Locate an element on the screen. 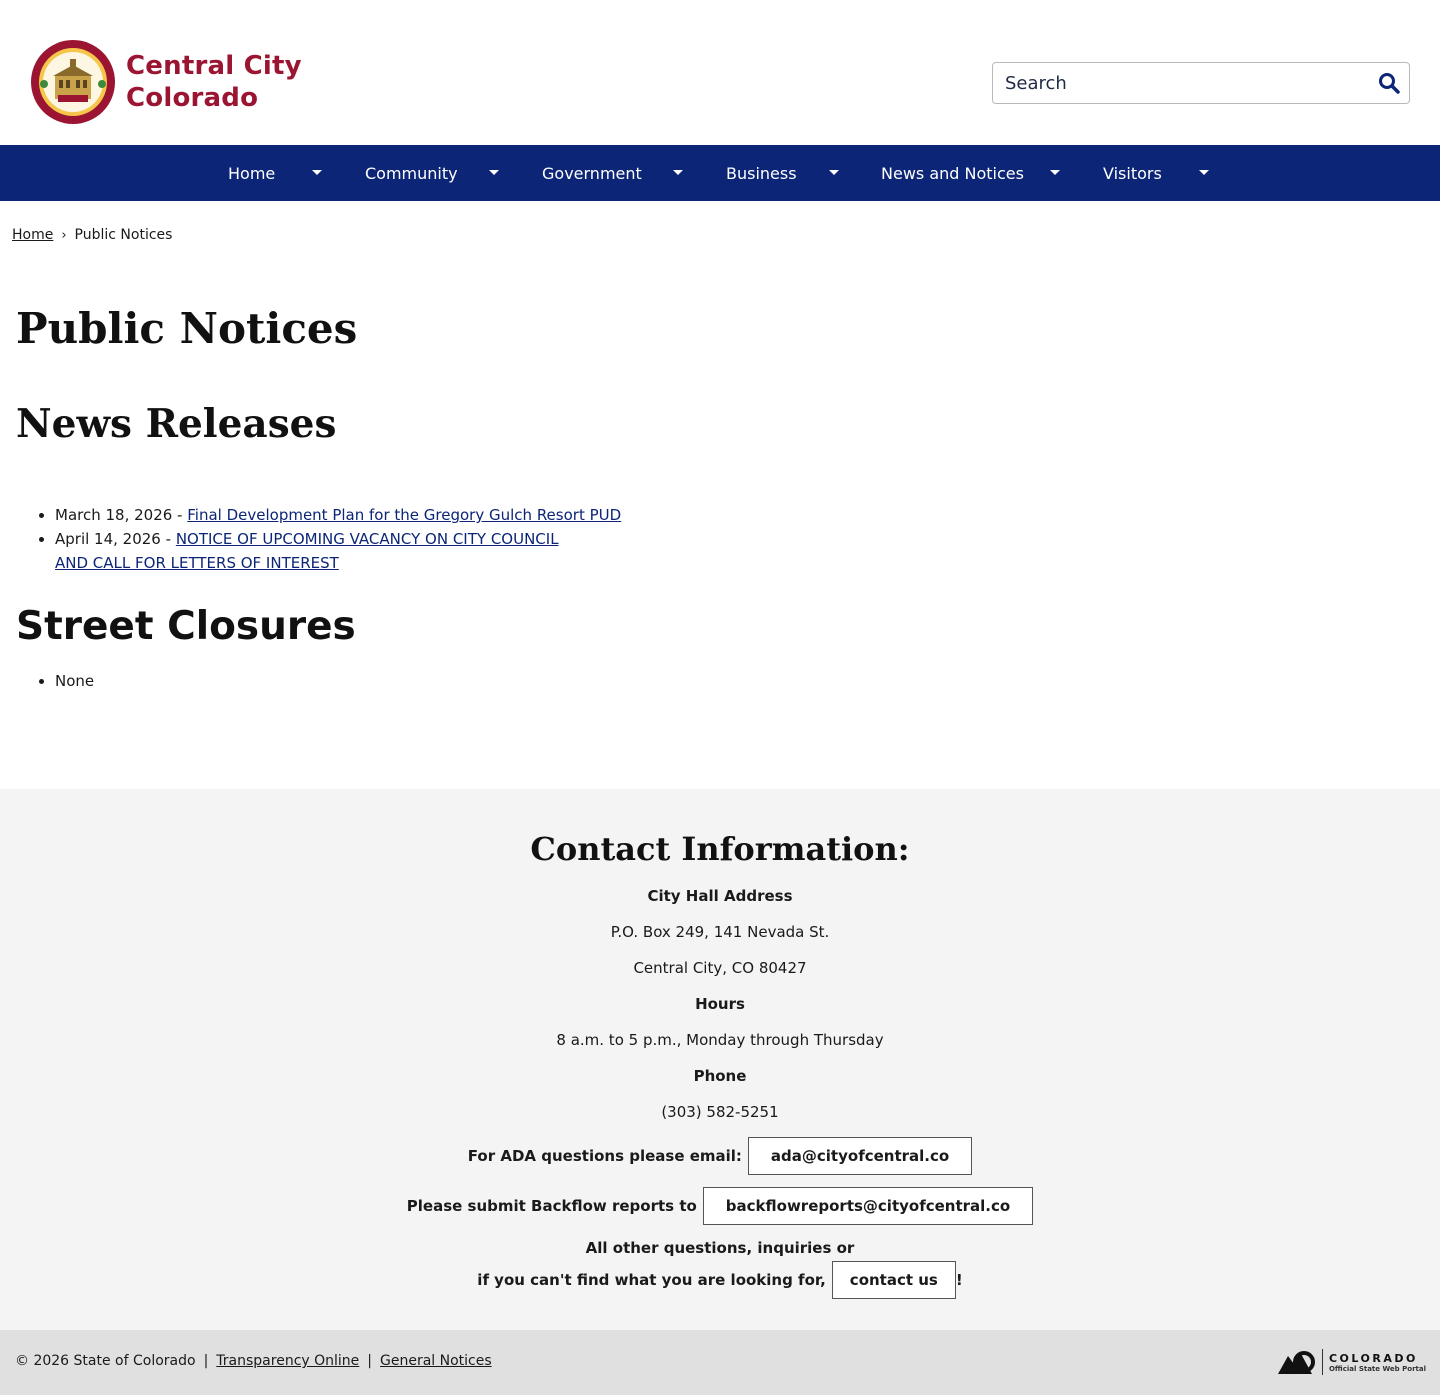  colorado-c-mountain-icon is located at coordinates (1296, 1362).